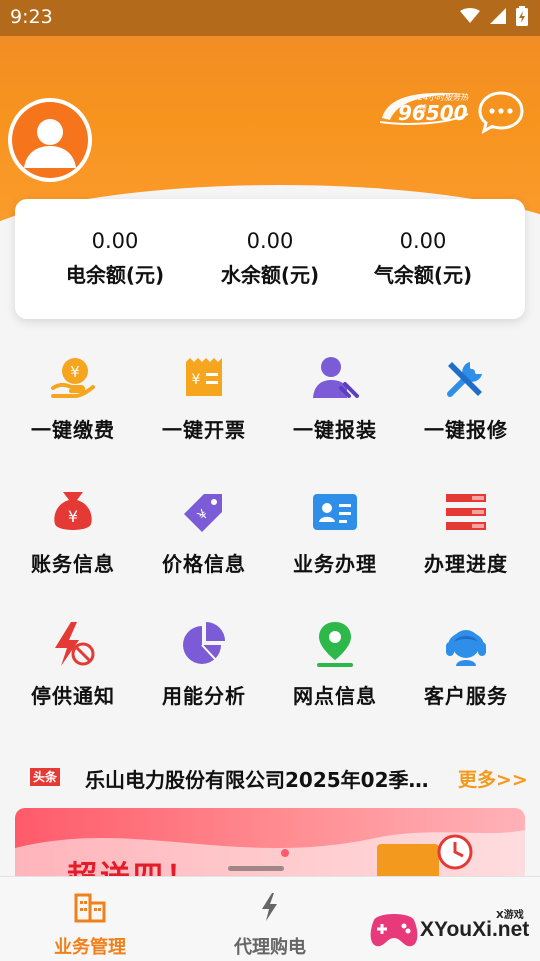 This screenshot has height=961, width=540. What do you see at coordinates (470, 15) in the screenshot?
I see `wifi-icon` at bounding box center [470, 15].